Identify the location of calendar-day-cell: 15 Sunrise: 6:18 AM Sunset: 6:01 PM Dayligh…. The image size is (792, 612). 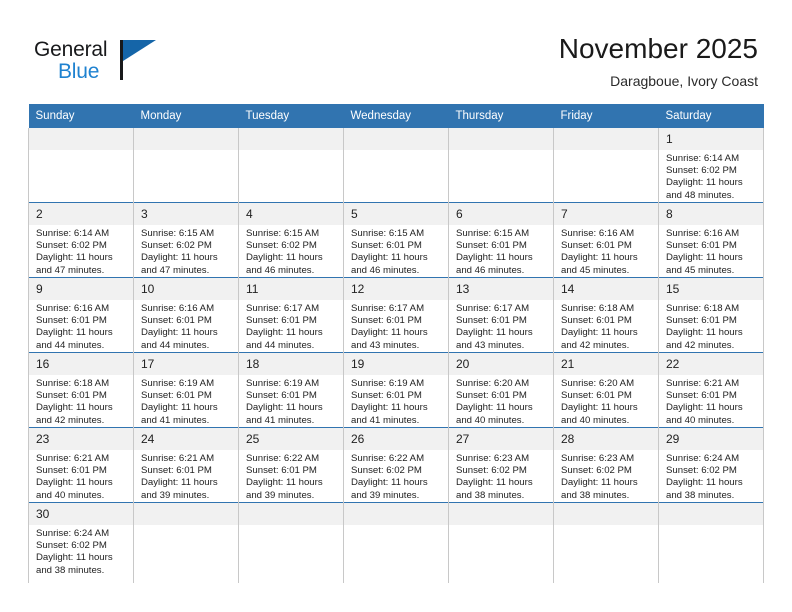
(711, 315).